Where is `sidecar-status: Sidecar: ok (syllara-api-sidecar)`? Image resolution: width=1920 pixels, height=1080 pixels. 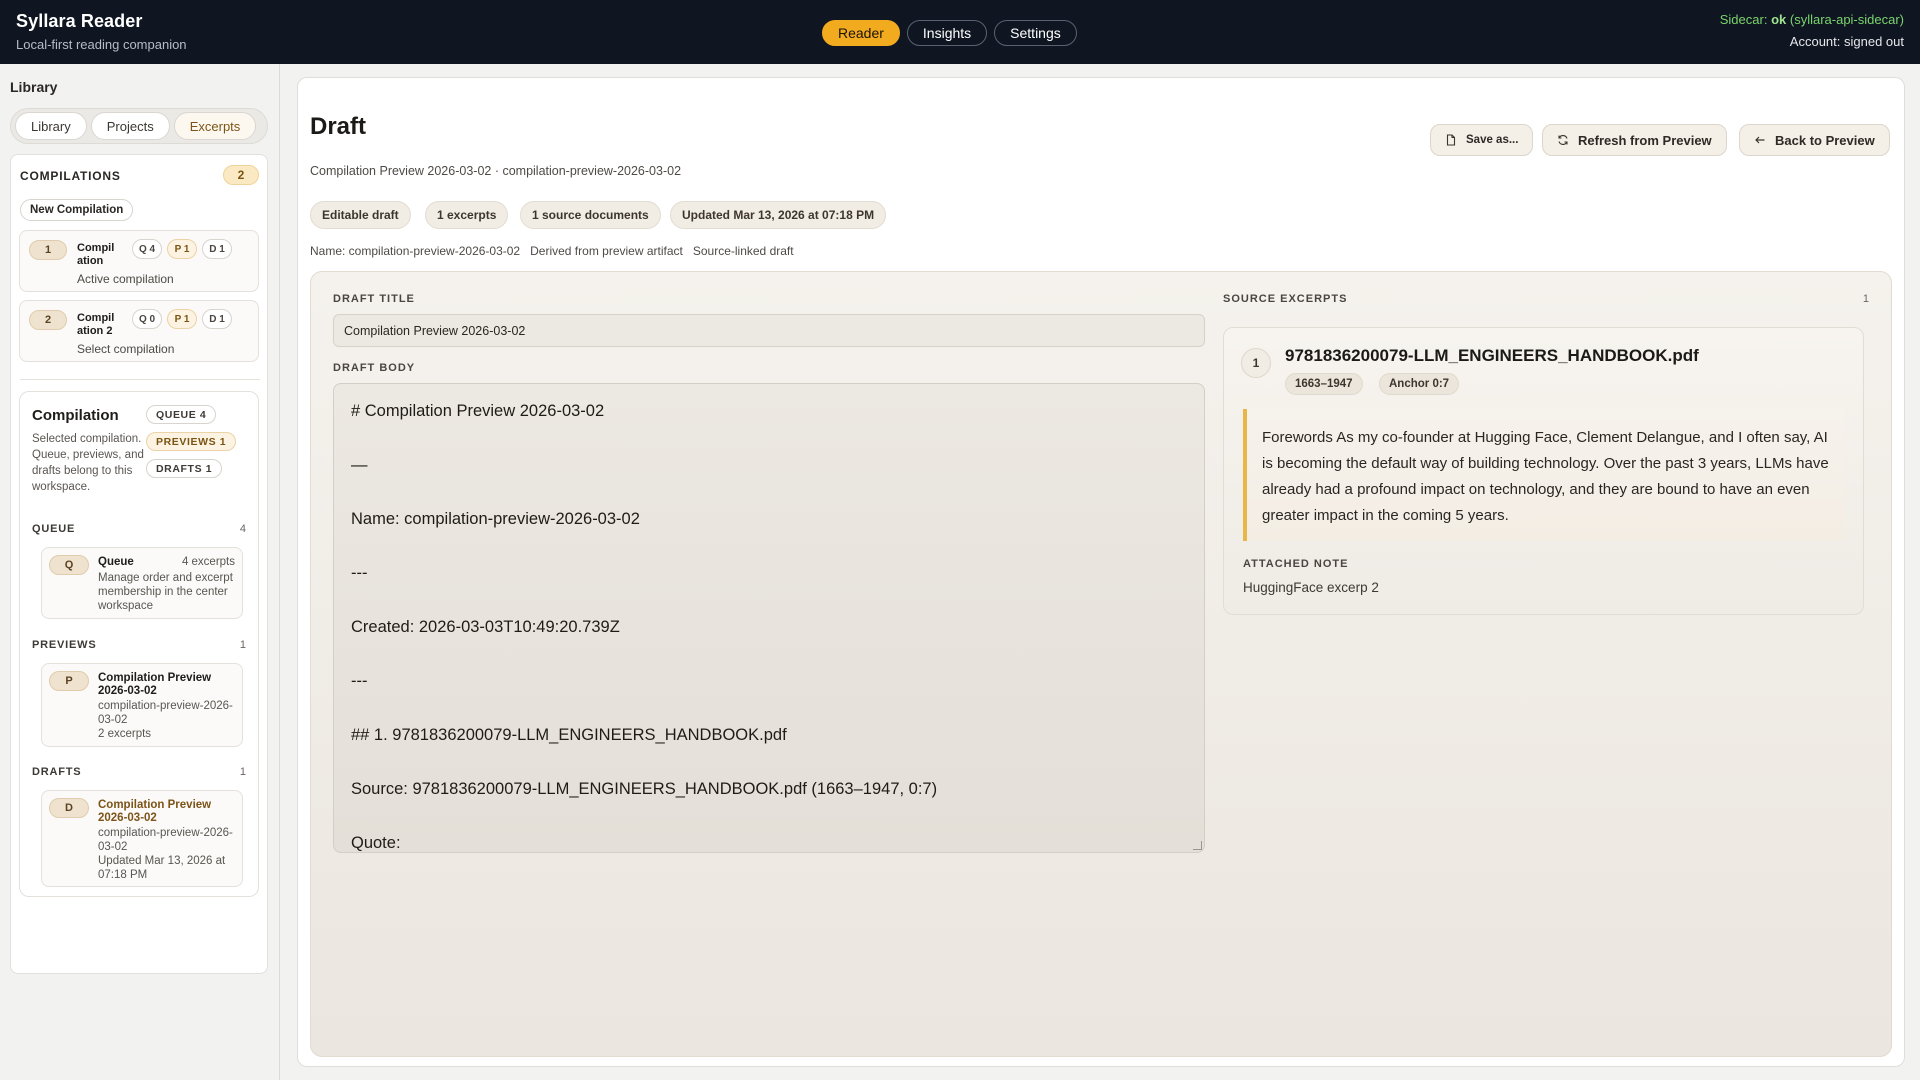 sidecar-status: Sidecar: ok (syllara-api-sidecar) is located at coordinates (1812, 19).